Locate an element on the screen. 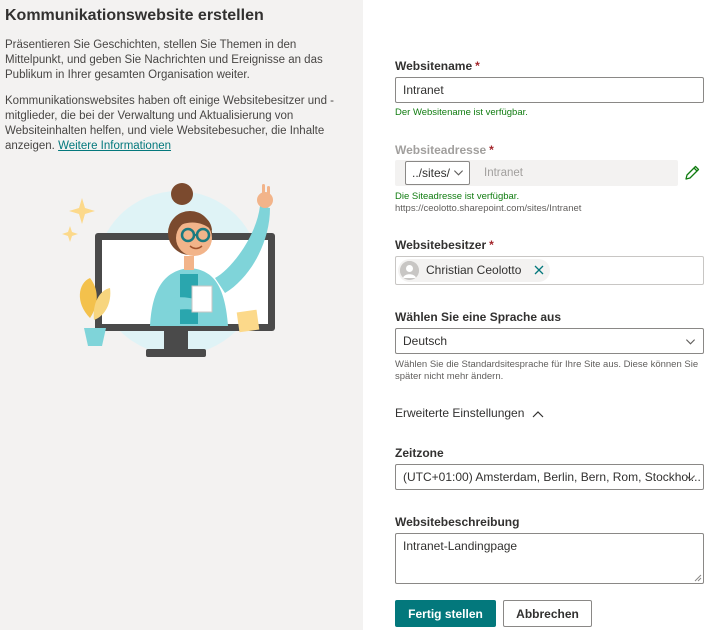 The image size is (708, 630). advanced-settings-label: Erweiterte Einstellungen is located at coordinates (460, 413).